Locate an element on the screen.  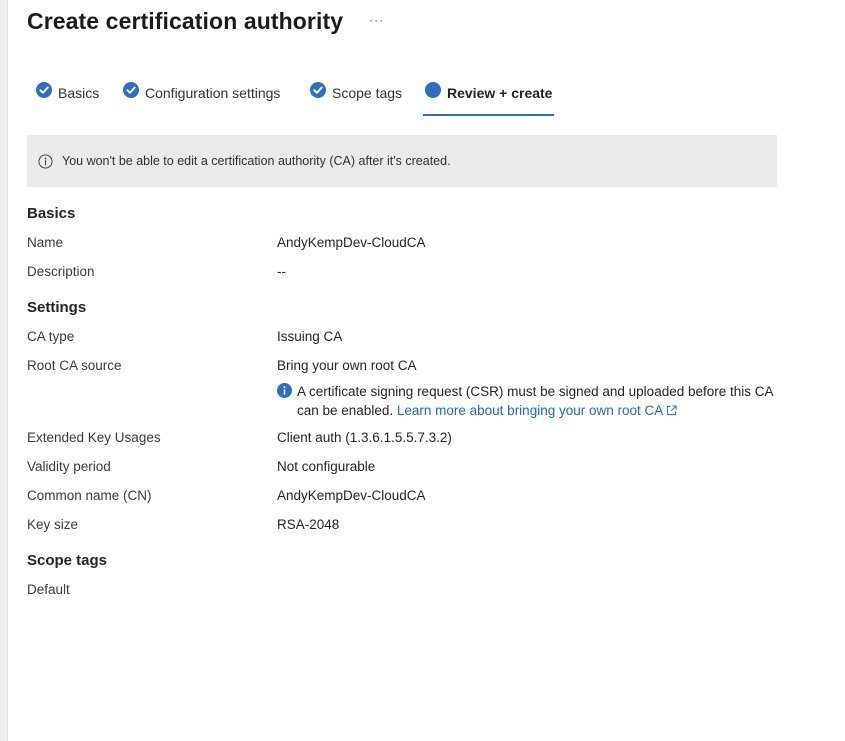
description-label: Description is located at coordinates (61, 271).